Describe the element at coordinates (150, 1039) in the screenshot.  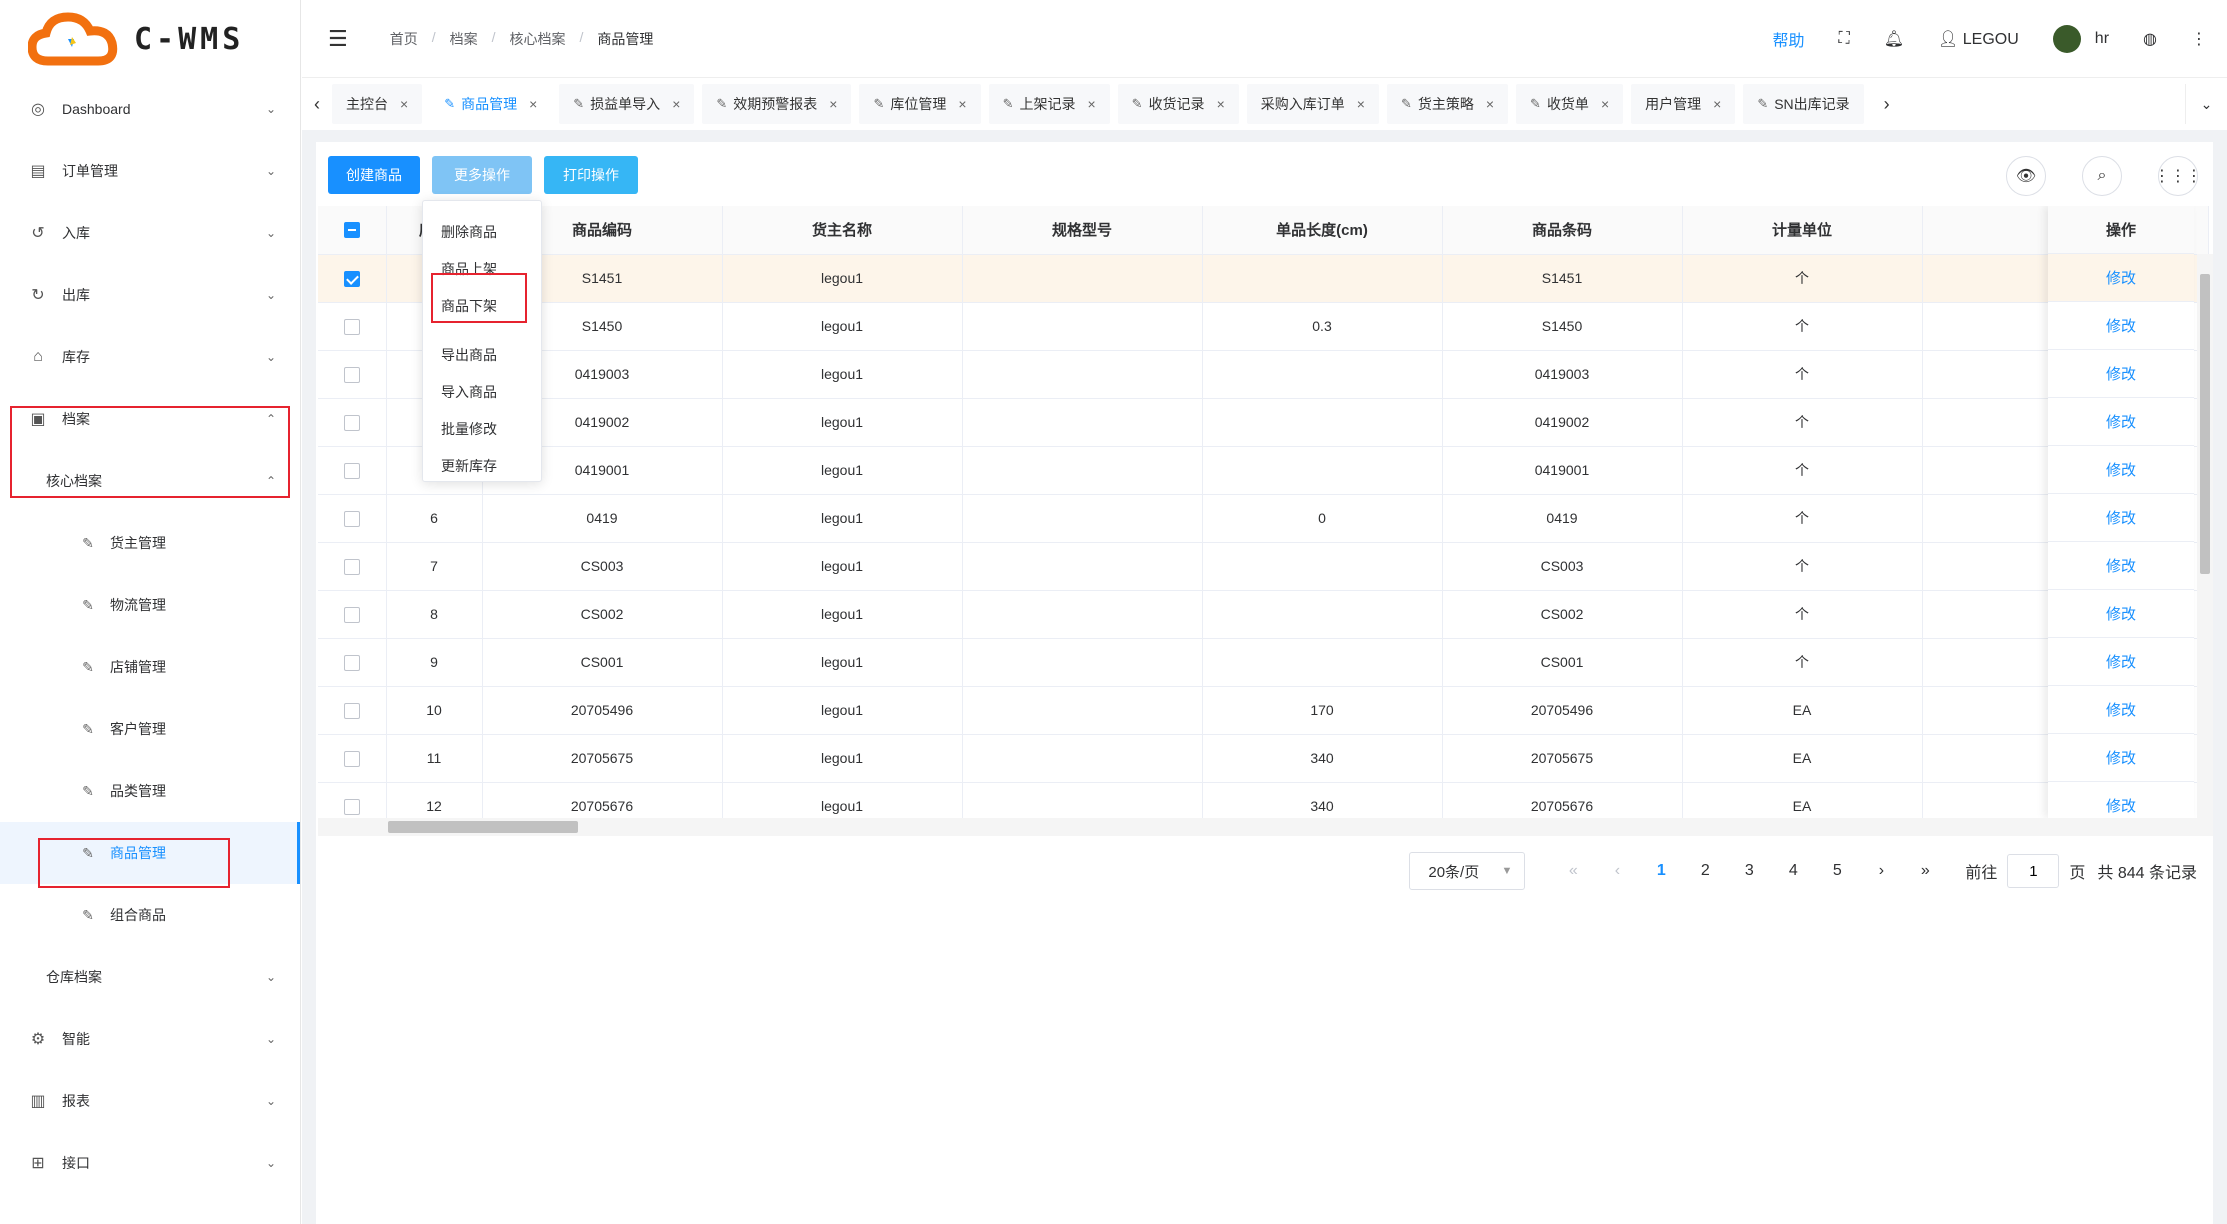
I see `sidebar-item-smart: ⚙ 智能 ⌄` at that location.